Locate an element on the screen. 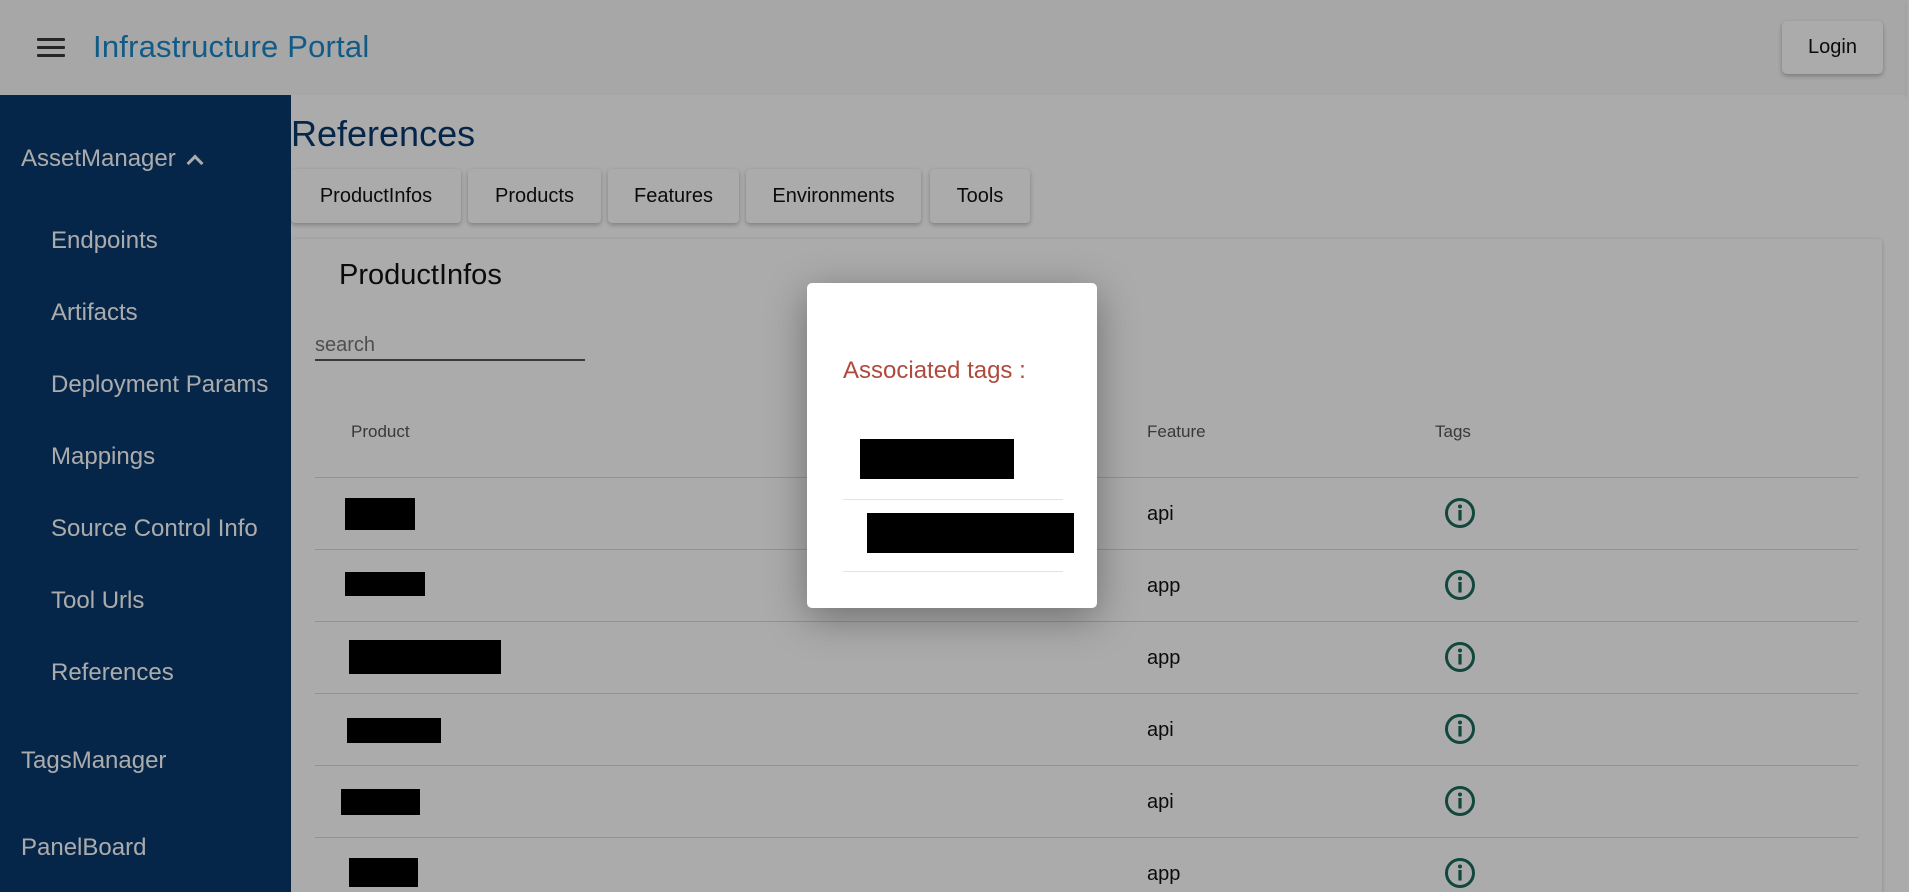 This screenshot has height=892, width=1909. associated-tags-dialog: Associated tags : is located at coordinates (952, 445).